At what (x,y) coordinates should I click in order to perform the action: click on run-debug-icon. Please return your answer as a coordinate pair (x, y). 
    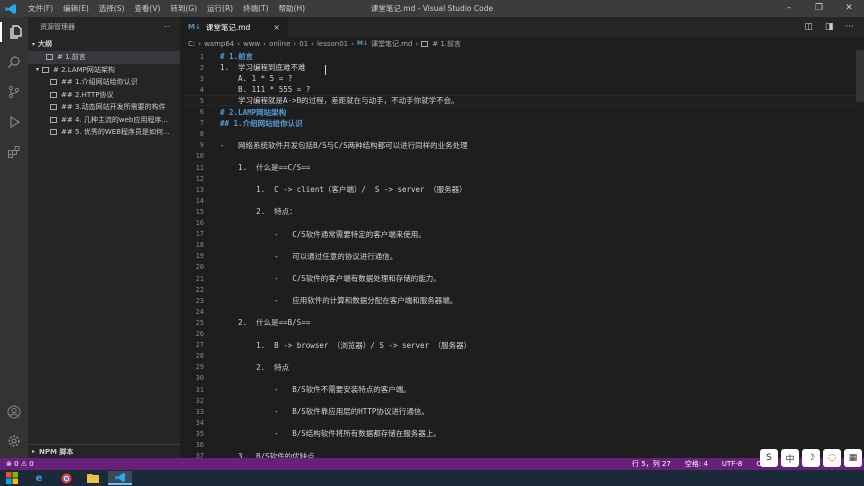
    Looking at the image, I should click on (14, 122).